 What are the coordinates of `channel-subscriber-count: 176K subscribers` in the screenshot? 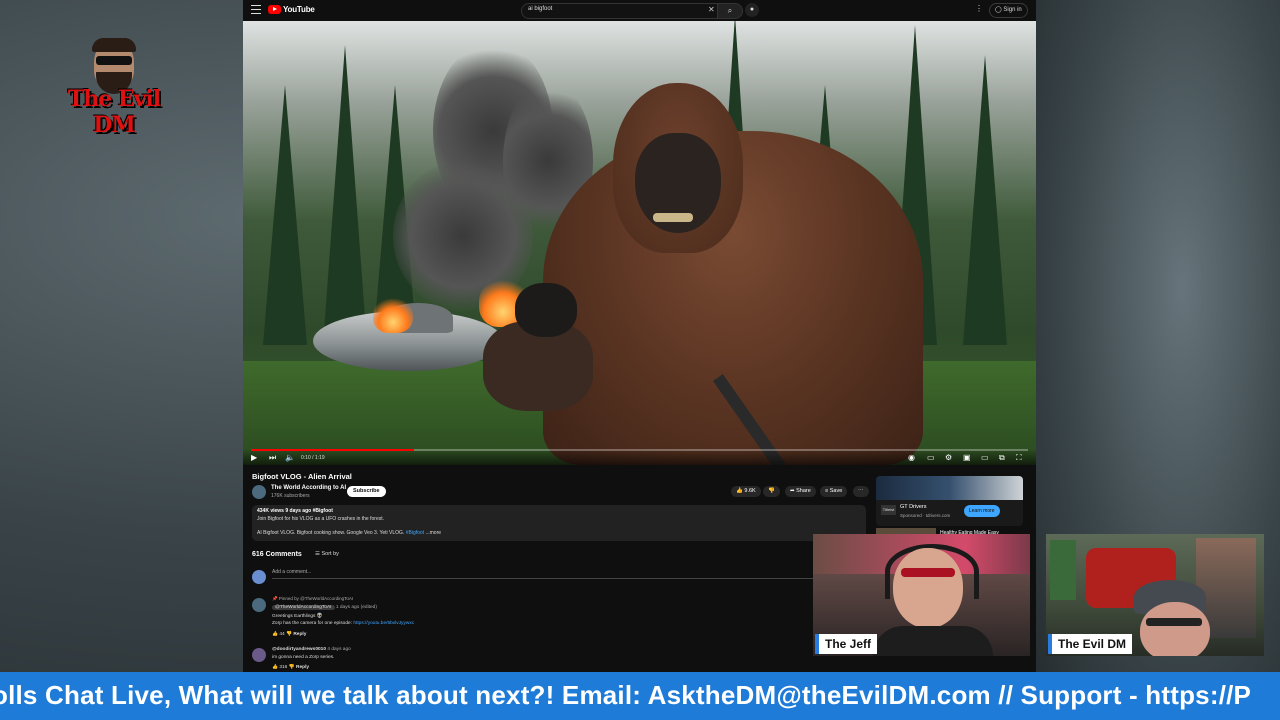 It's located at (290, 496).